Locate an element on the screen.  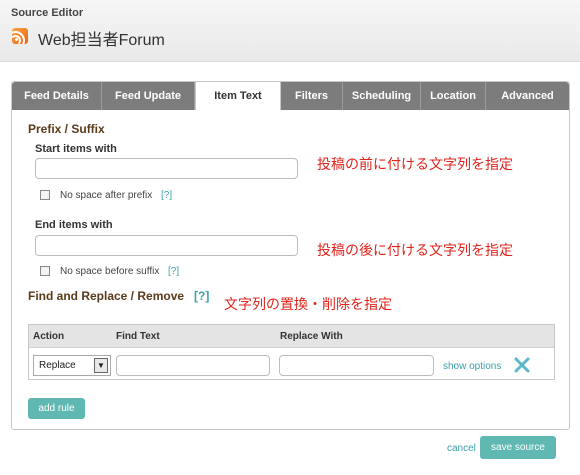
cancel-link: cancel is located at coordinates (461, 448).